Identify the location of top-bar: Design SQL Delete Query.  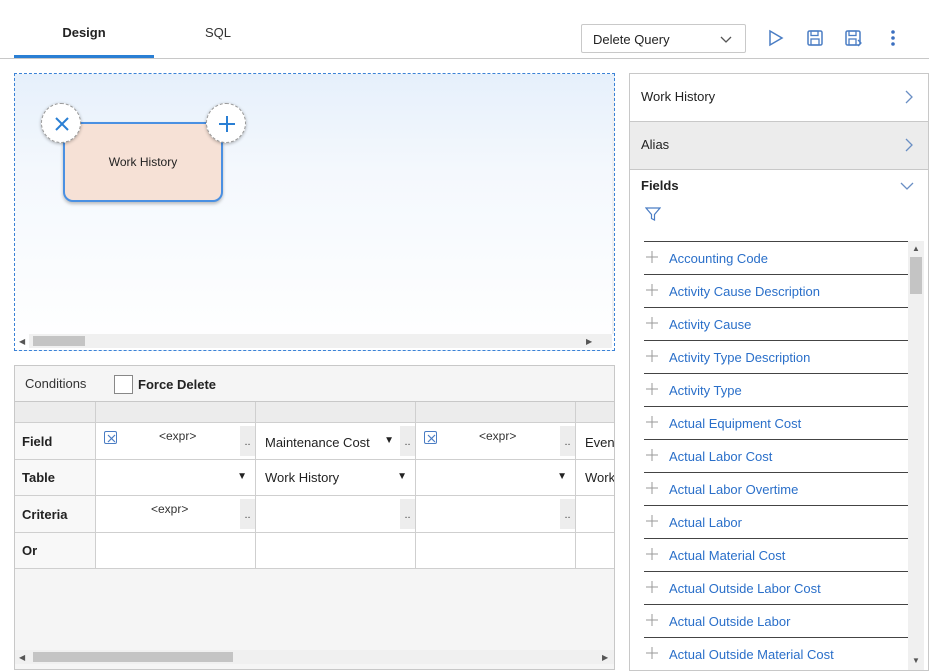
(464, 29).